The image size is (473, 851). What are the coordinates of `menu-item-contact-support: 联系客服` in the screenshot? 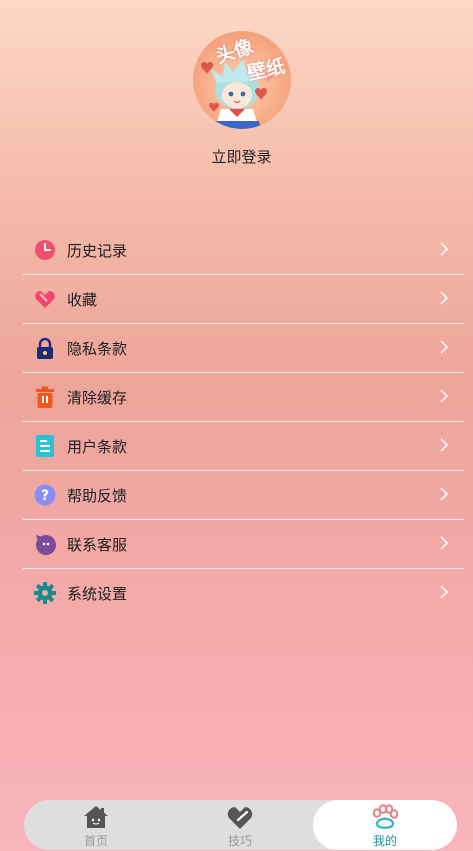 It's located at (243, 544).